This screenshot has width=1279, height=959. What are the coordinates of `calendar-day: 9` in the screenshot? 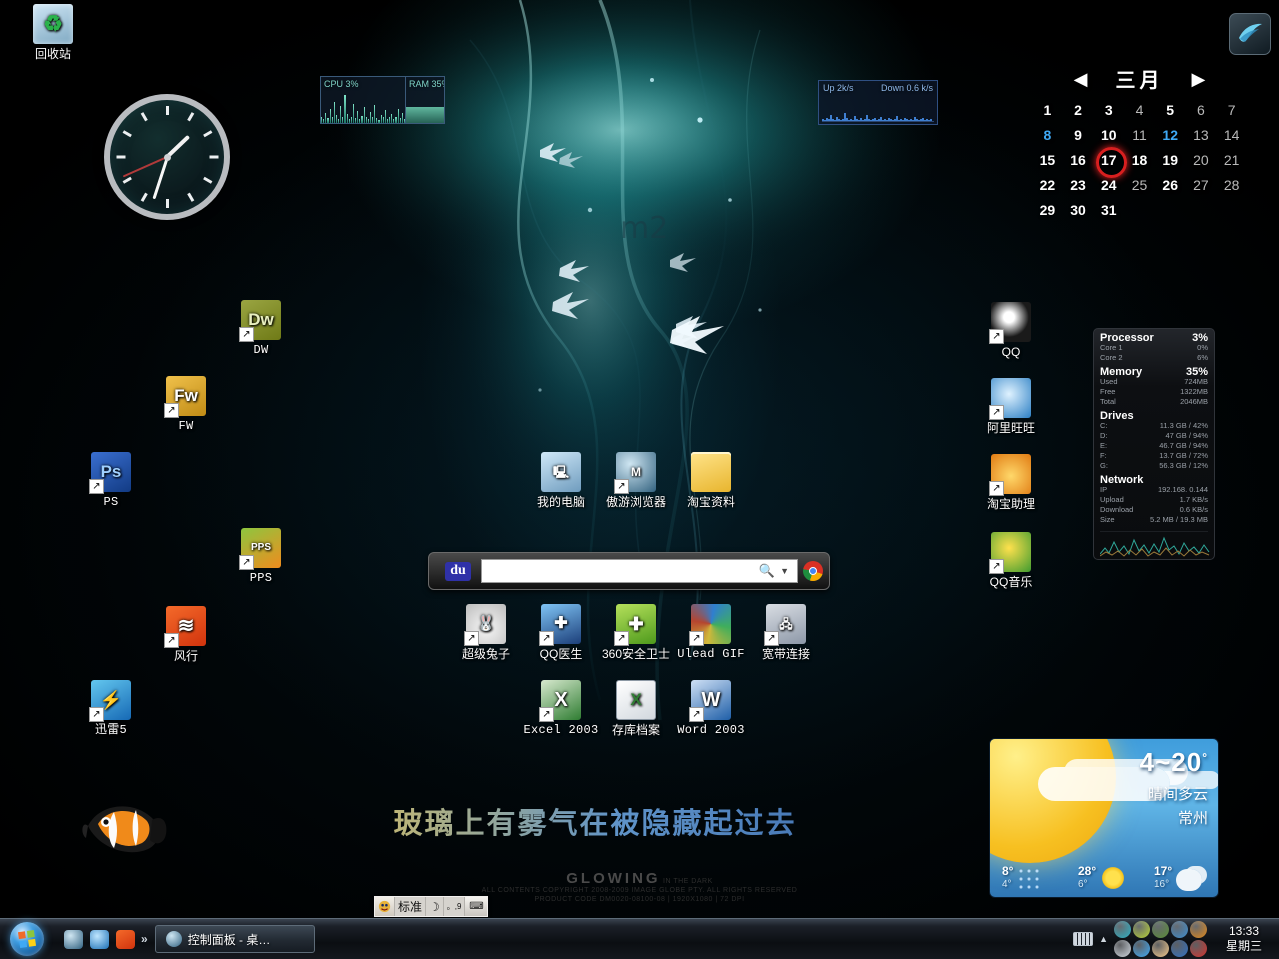 It's located at (1078, 135).